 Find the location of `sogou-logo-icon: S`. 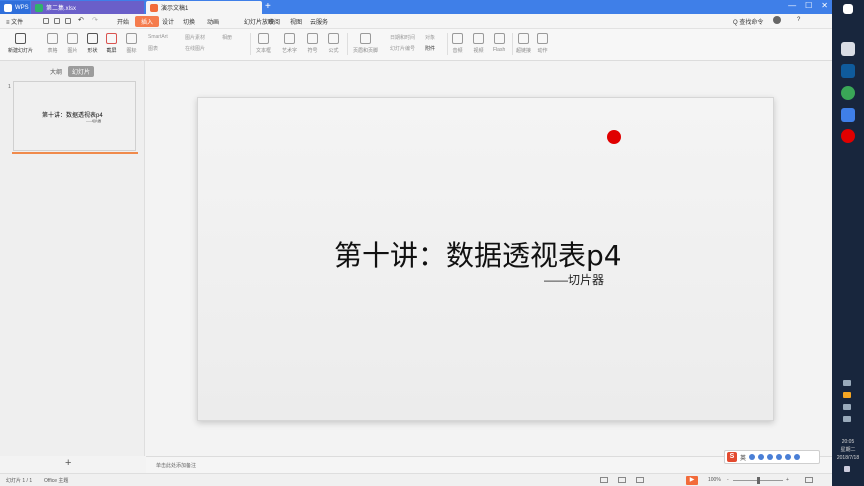

sogou-logo-icon: S is located at coordinates (732, 457).